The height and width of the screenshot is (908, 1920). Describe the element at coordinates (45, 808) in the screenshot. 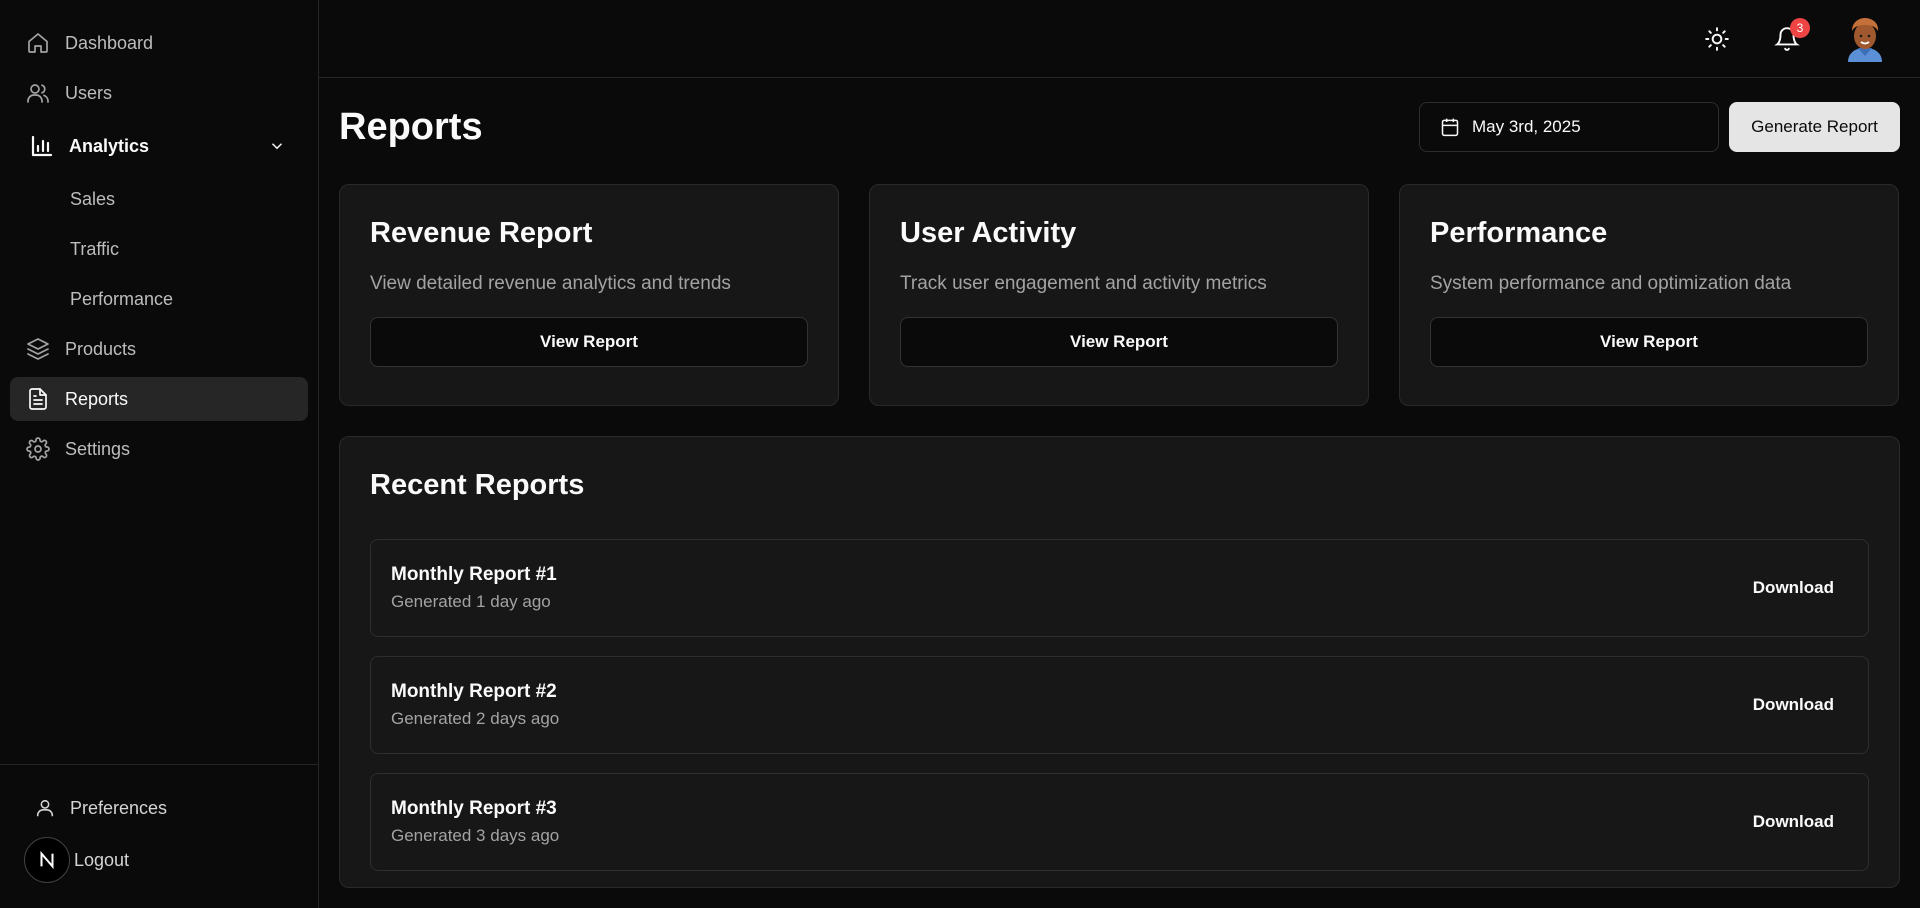

I see `user-icon` at that location.